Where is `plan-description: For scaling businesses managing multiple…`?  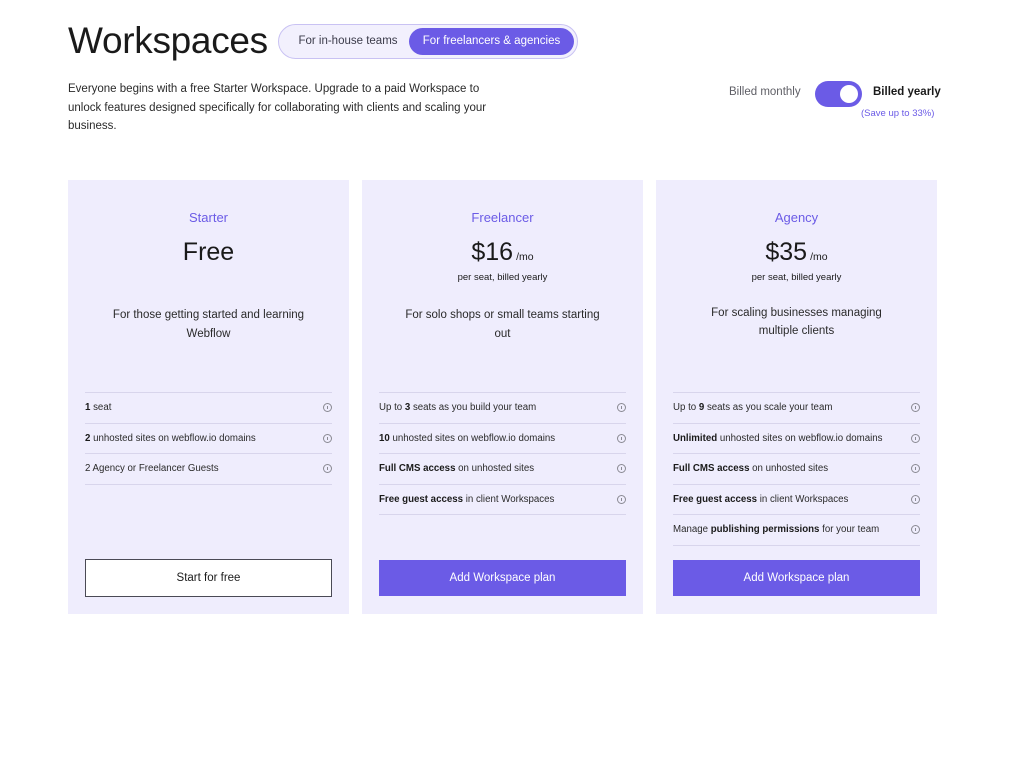 plan-description: For scaling businesses managing multiple… is located at coordinates (796, 322).